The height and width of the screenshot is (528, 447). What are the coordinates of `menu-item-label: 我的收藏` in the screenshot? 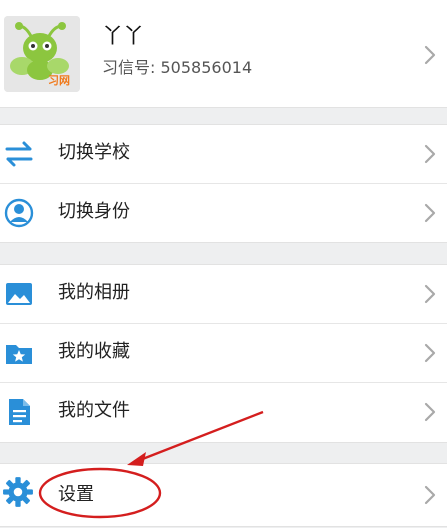 It's located at (94, 351).